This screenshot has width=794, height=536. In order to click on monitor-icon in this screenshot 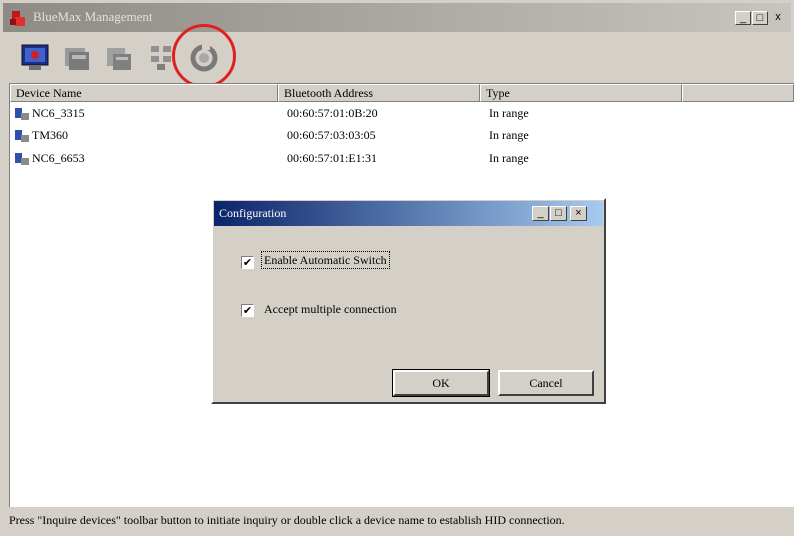, I will do `click(35, 58)`.